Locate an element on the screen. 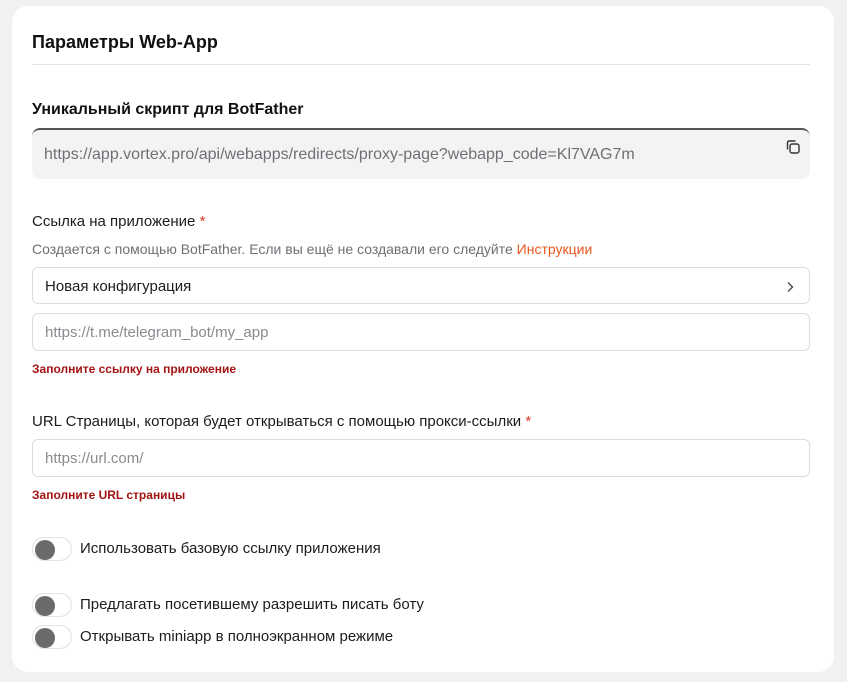 The image size is (847, 682). fullscreen-toggle is located at coordinates (52, 637).